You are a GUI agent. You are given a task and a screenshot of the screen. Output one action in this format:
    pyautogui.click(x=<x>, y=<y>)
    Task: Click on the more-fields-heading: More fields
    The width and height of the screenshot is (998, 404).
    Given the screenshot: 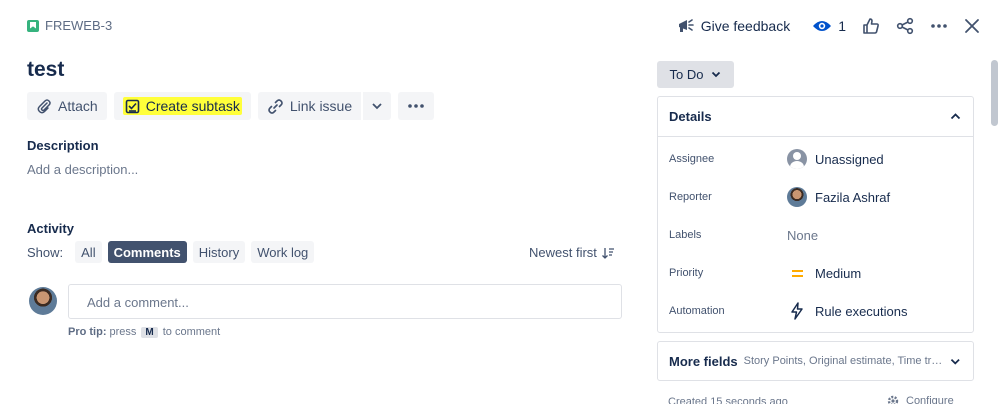 What is the action you would take?
    pyautogui.click(x=703, y=361)
    